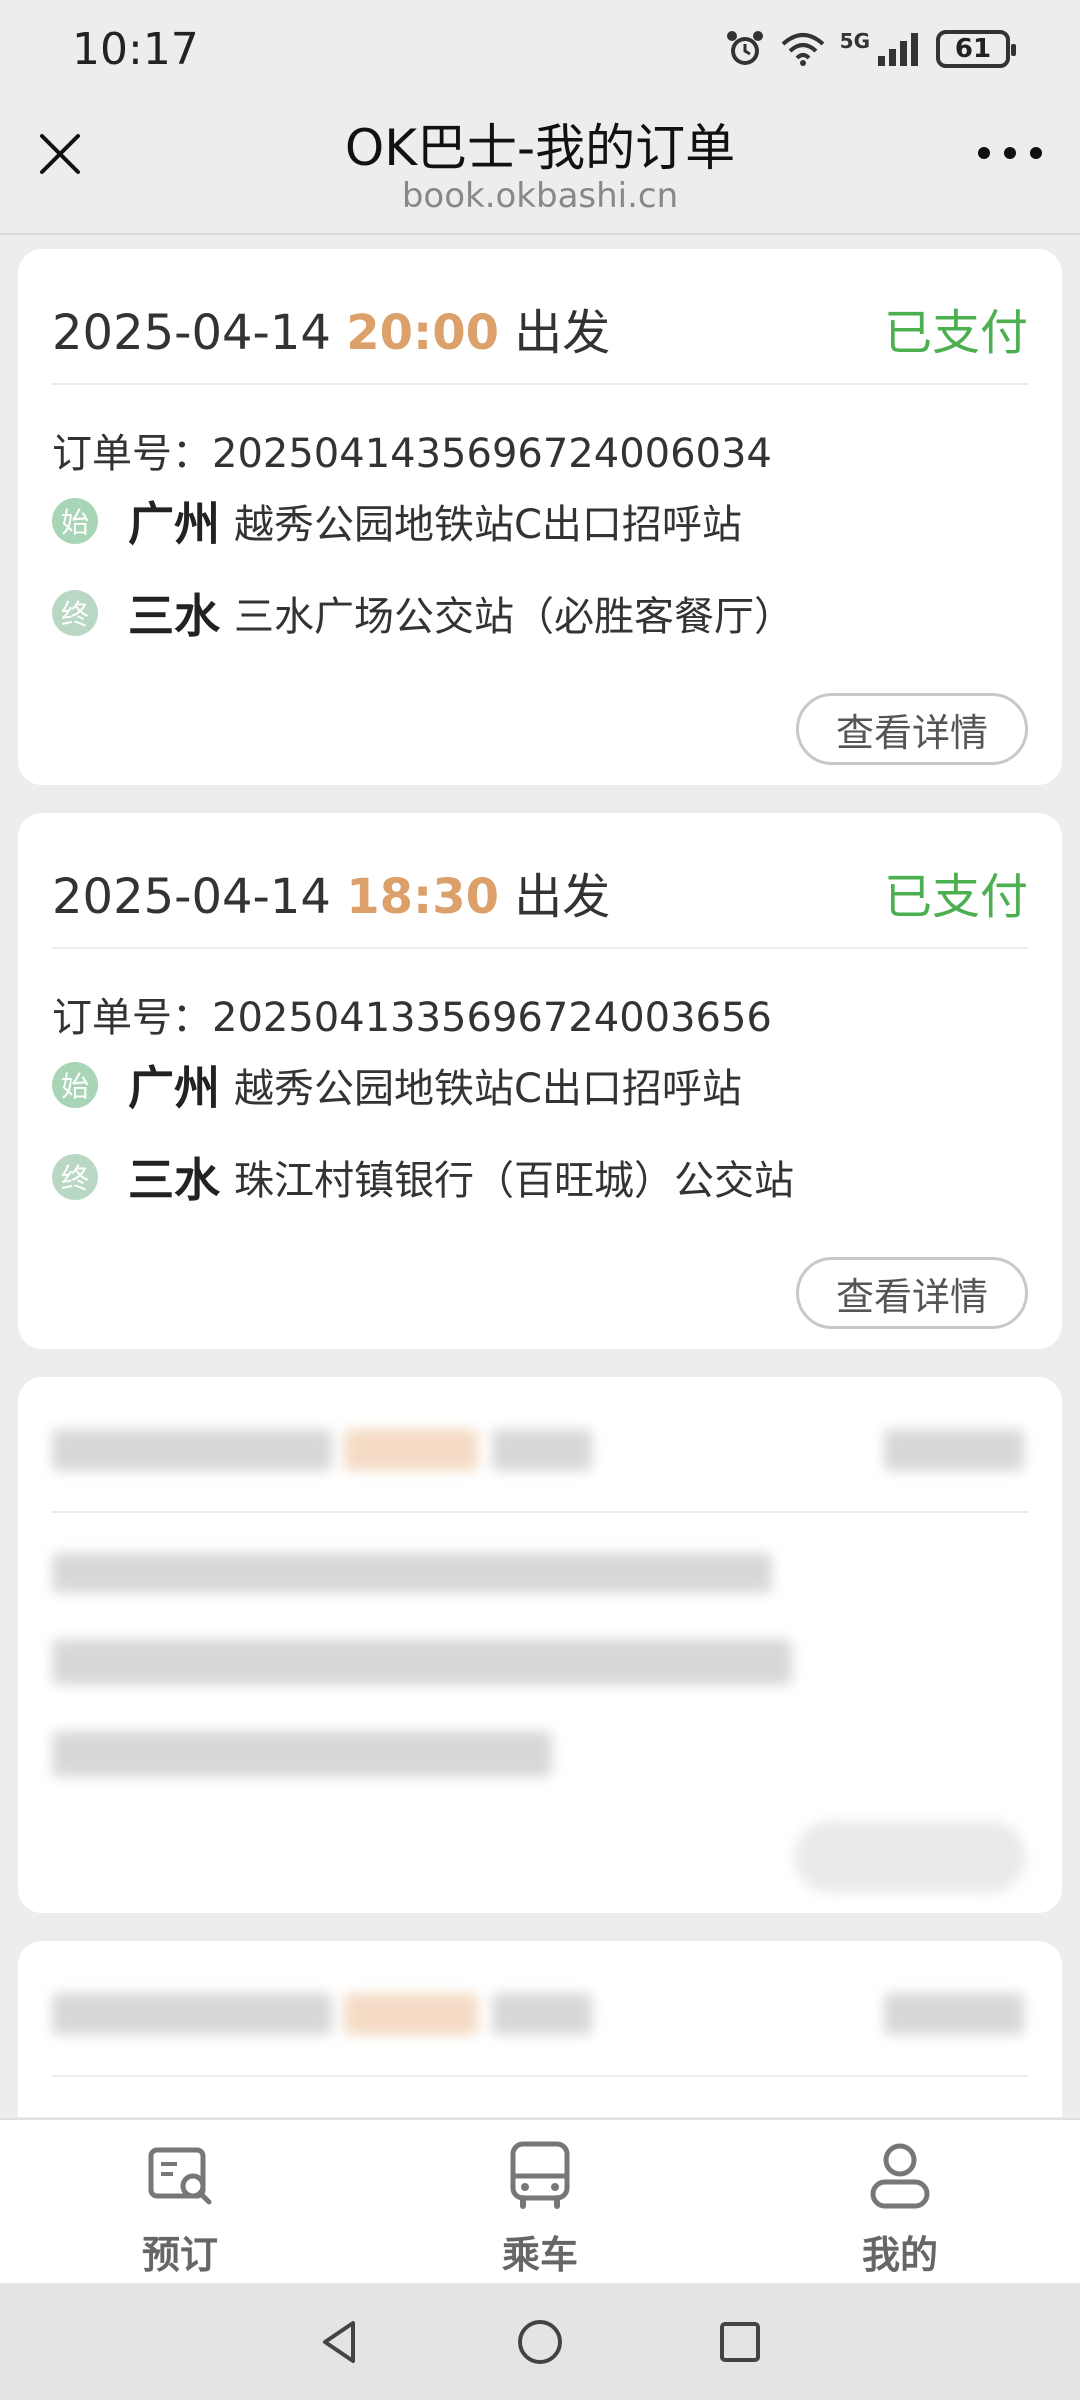  What do you see at coordinates (898, 49) in the screenshot?
I see `signal-icon` at bounding box center [898, 49].